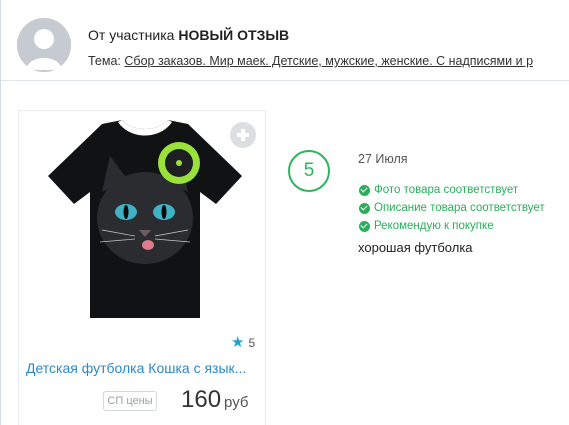 This screenshot has height=425, width=569. I want to click on product-rating-value: 5, so click(252, 343).